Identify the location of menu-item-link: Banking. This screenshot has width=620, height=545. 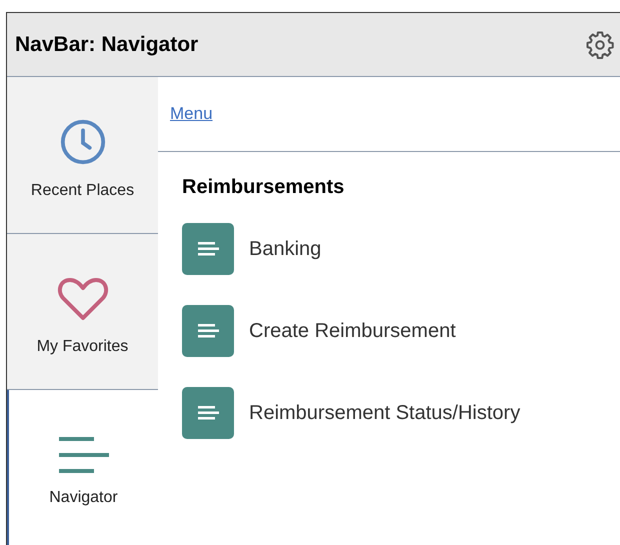
(285, 249).